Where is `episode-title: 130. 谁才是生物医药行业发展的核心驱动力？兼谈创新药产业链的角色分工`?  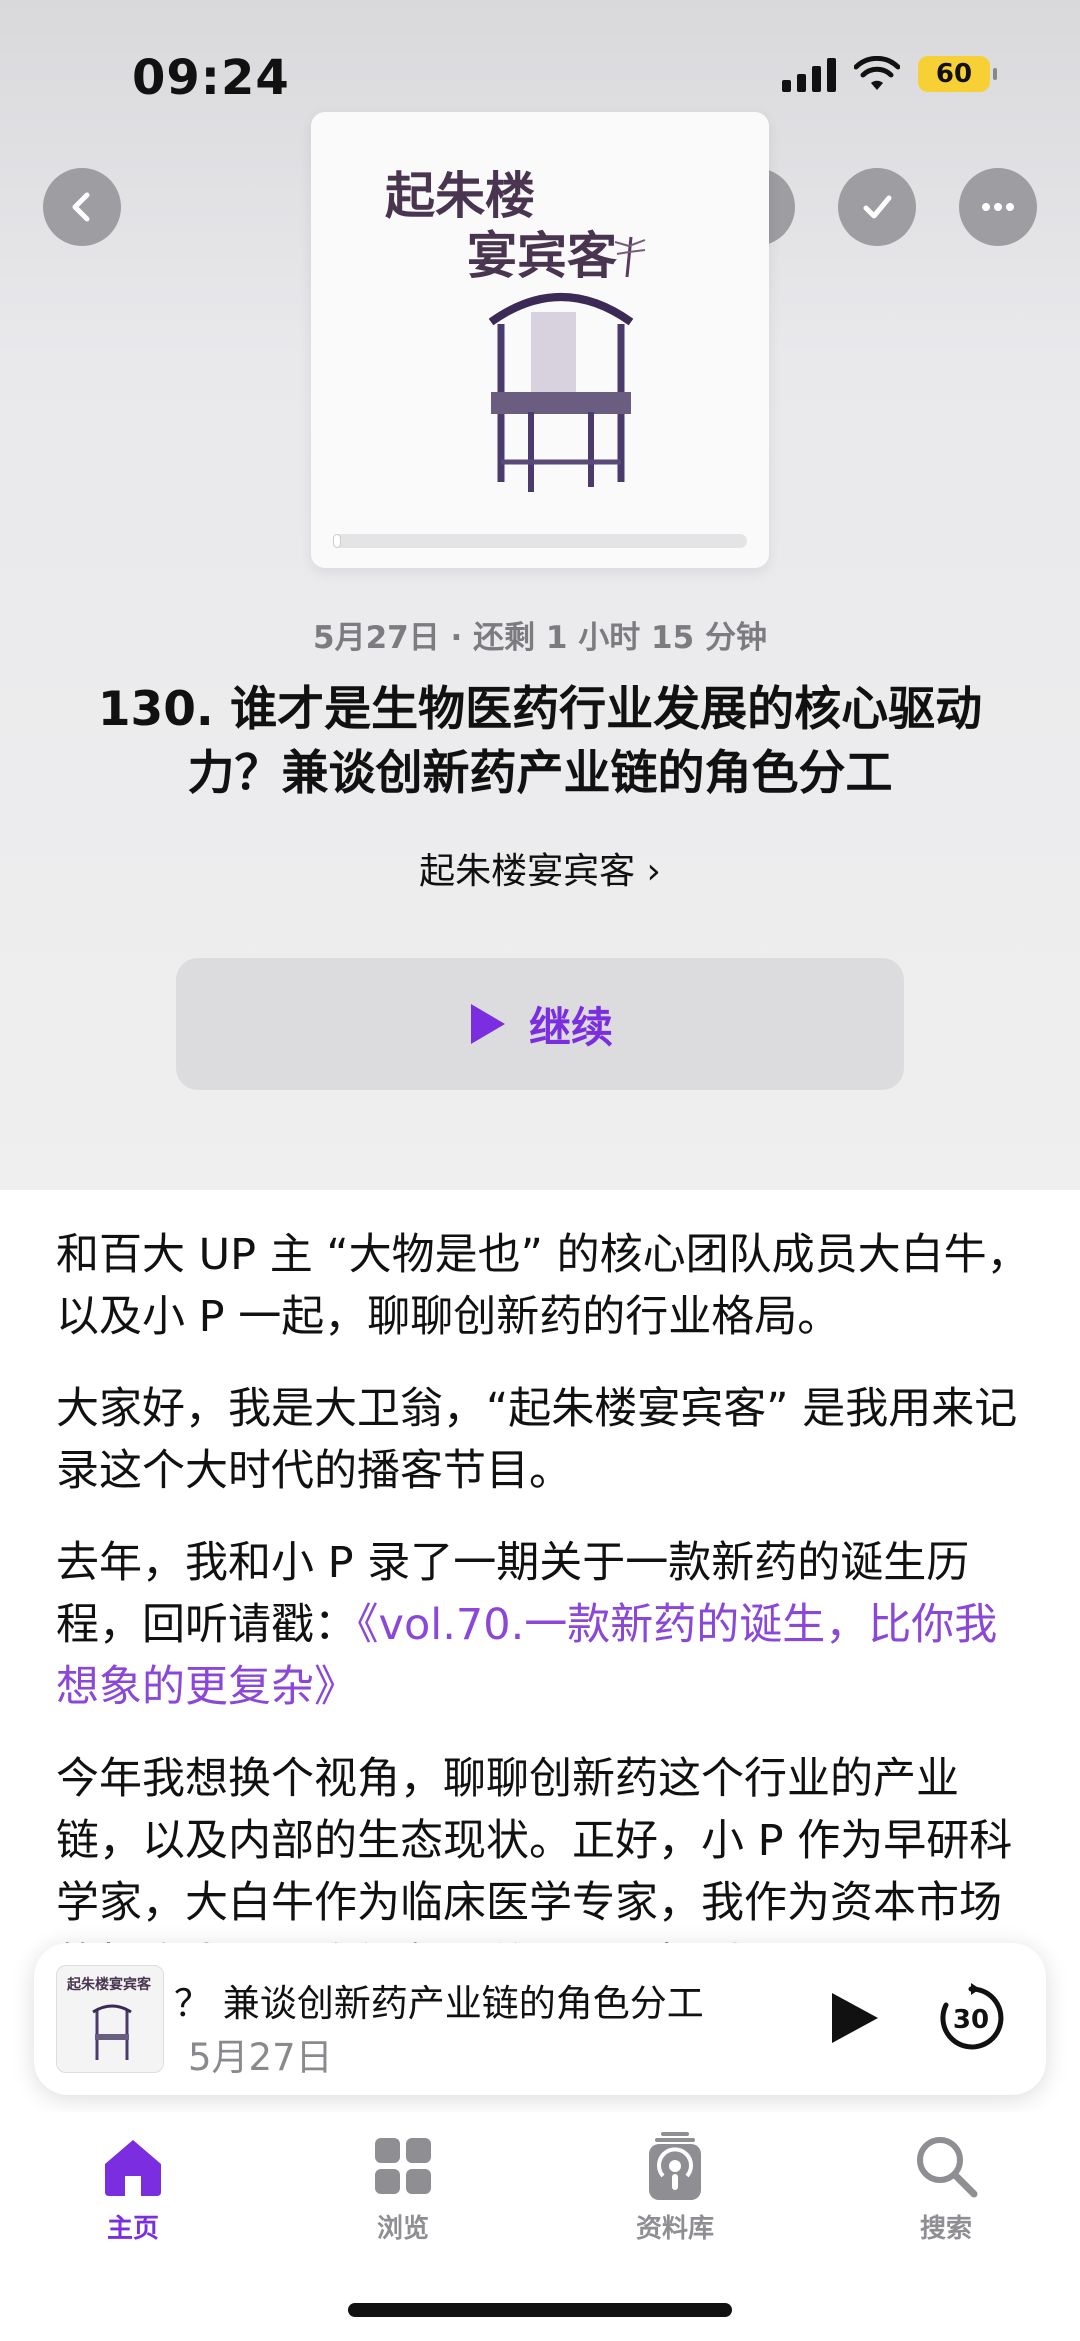 episode-title: 130. 谁才是生物医药行业发展的核心驱动力？兼谈创新药产业链的角色分工 is located at coordinates (540, 741).